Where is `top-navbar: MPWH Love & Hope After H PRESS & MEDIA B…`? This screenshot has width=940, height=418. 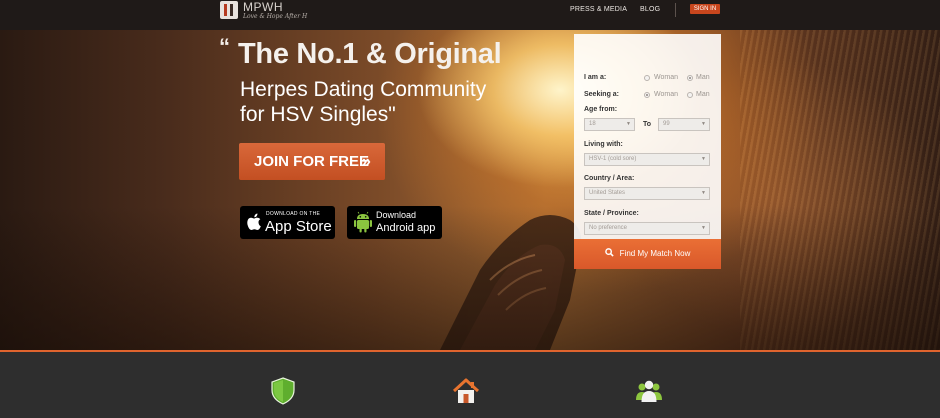
top-navbar: MPWH Love & Hope After H PRESS & MEDIA B… is located at coordinates (470, 15).